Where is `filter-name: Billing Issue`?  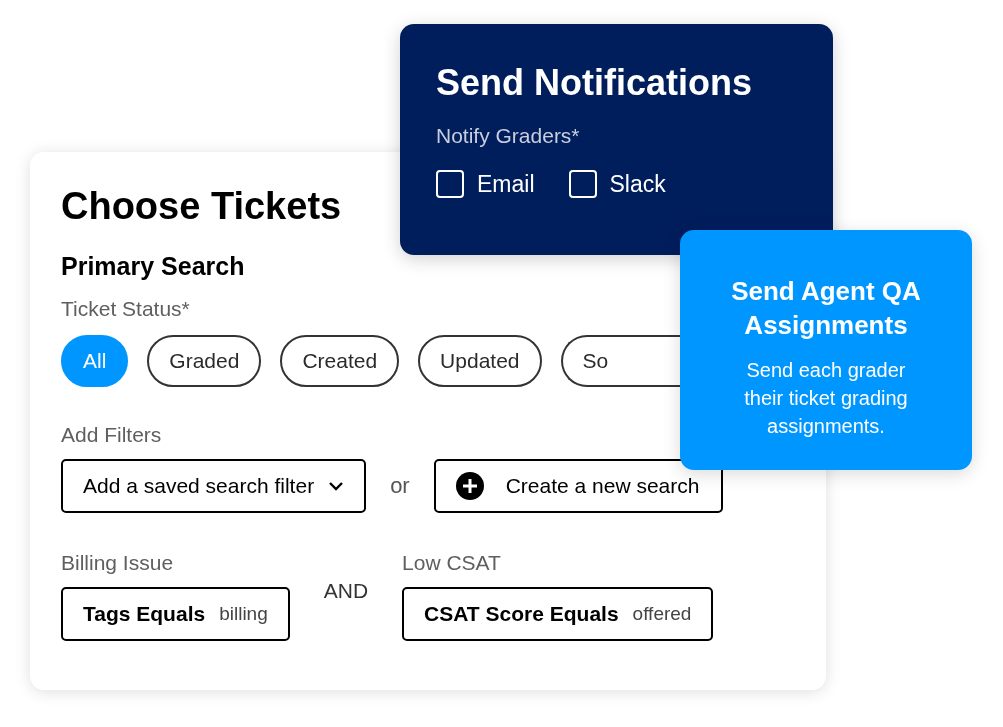
filter-name: Billing Issue is located at coordinates (117, 563).